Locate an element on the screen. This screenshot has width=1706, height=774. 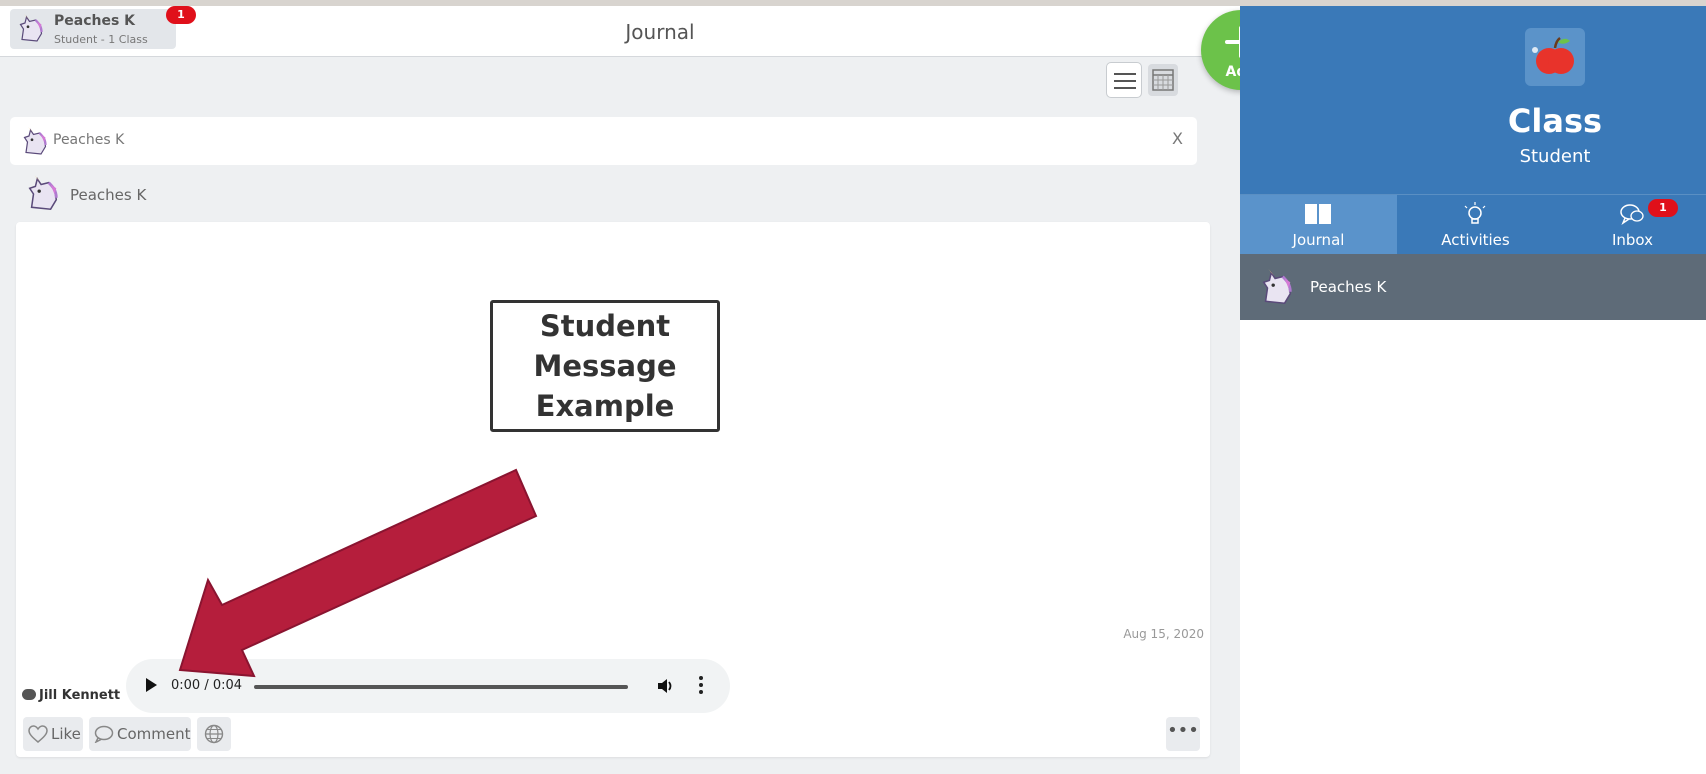
audio-progress-bar is located at coordinates (441, 687).